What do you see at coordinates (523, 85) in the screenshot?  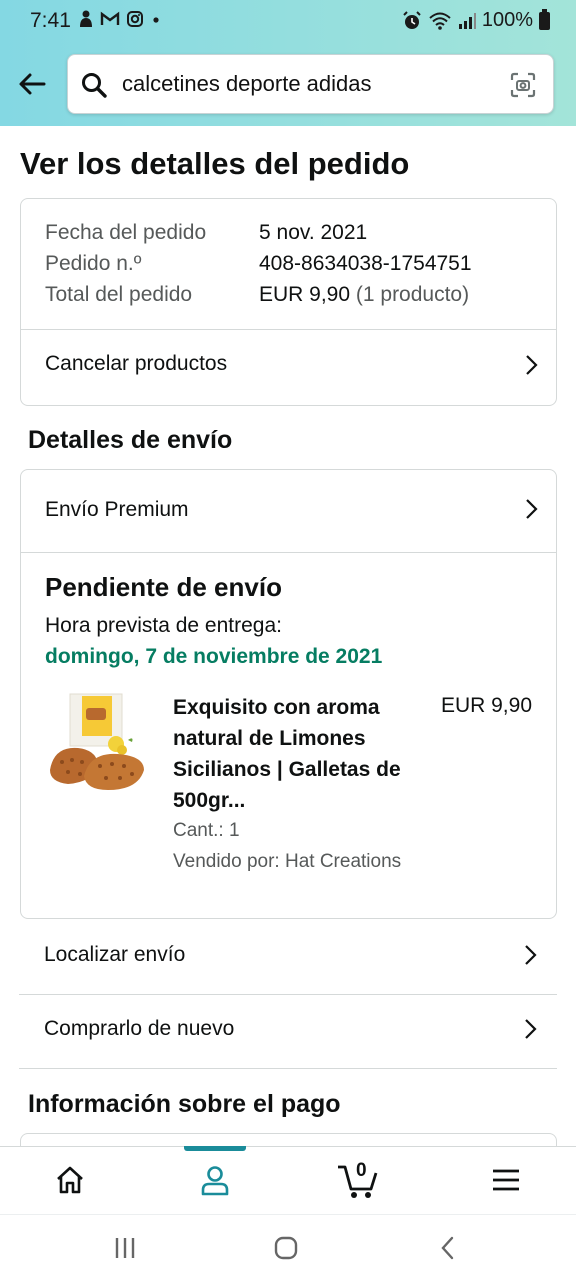 I see `camera-scan-icon` at bounding box center [523, 85].